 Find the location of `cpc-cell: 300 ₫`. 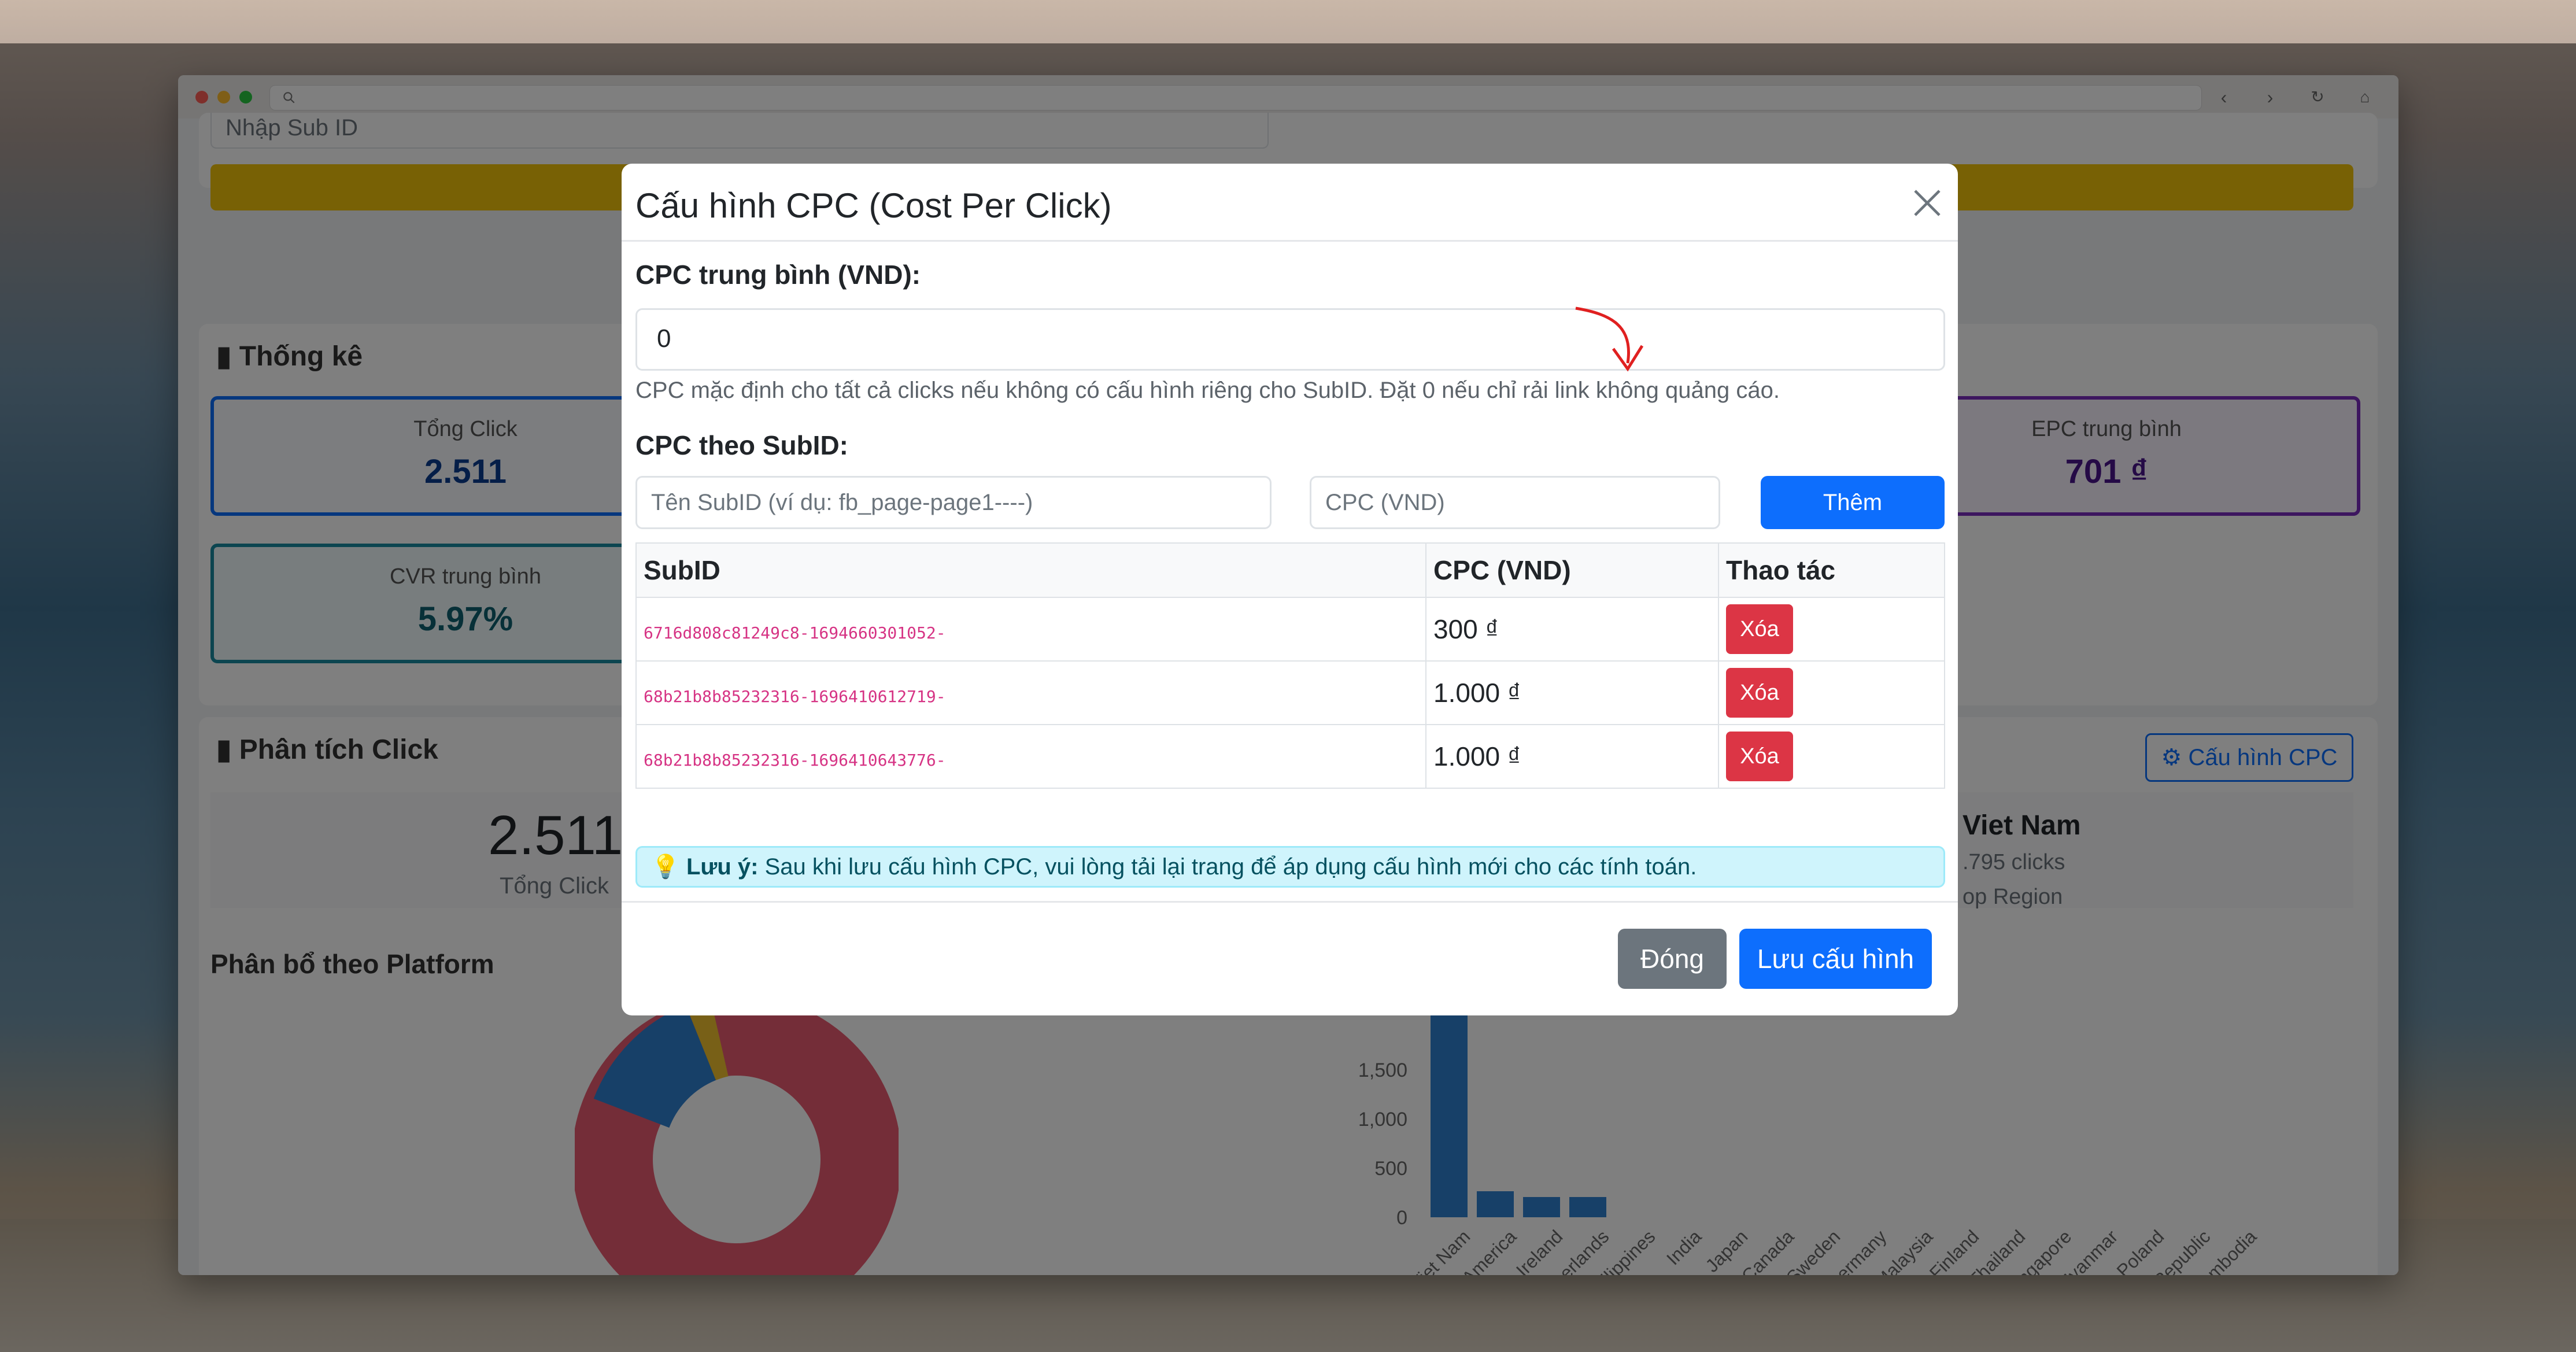

cpc-cell: 300 ₫ is located at coordinates (1572, 629).